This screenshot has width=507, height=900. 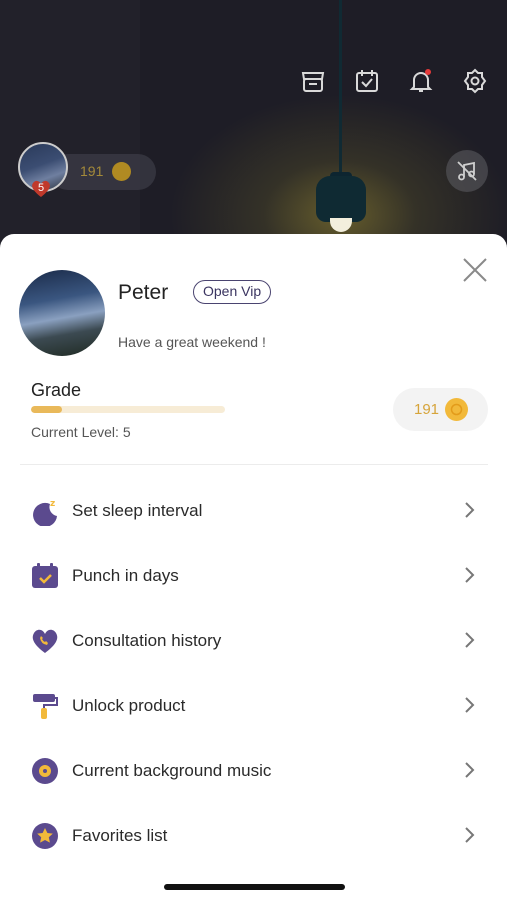 What do you see at coordinates (52, 504) in the screenshot?
I see `svg-text: z` at bounding box center [52, 504].